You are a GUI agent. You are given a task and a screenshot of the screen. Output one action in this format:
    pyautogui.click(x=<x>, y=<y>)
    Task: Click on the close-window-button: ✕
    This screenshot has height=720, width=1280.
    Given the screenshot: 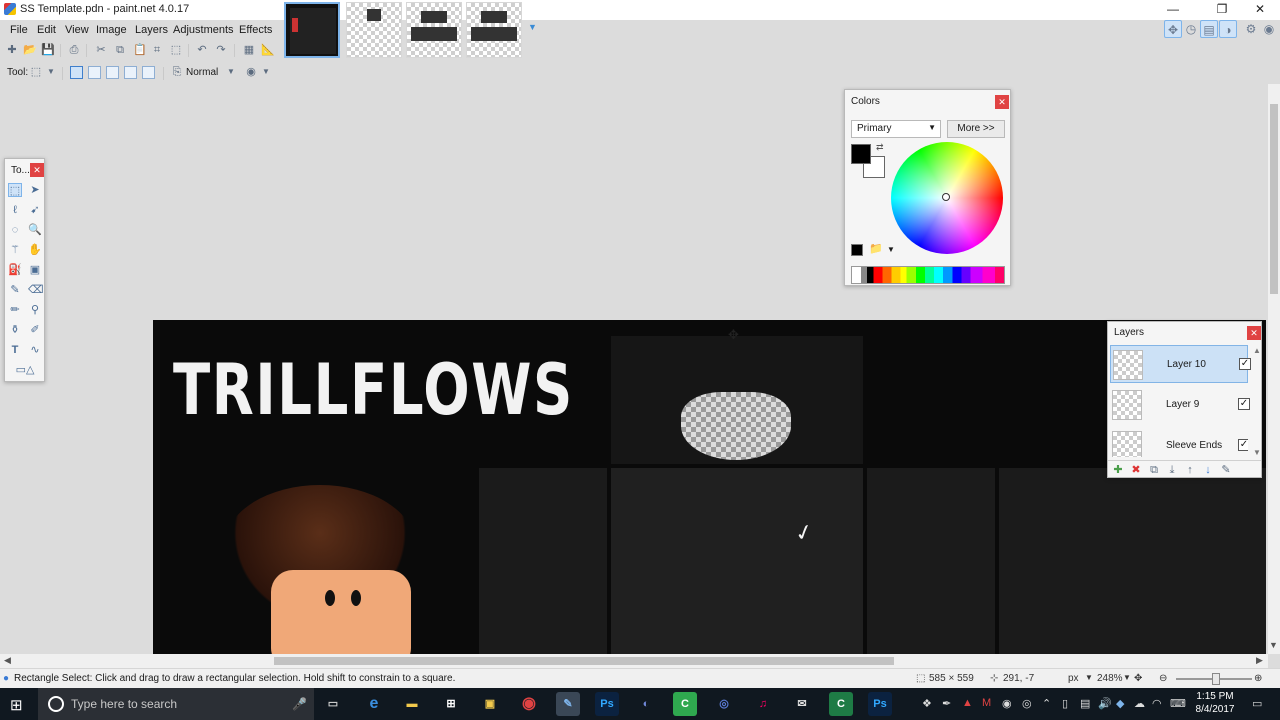 What is the action you would take?
    pyautogui.click(x=1260, y=10)
    